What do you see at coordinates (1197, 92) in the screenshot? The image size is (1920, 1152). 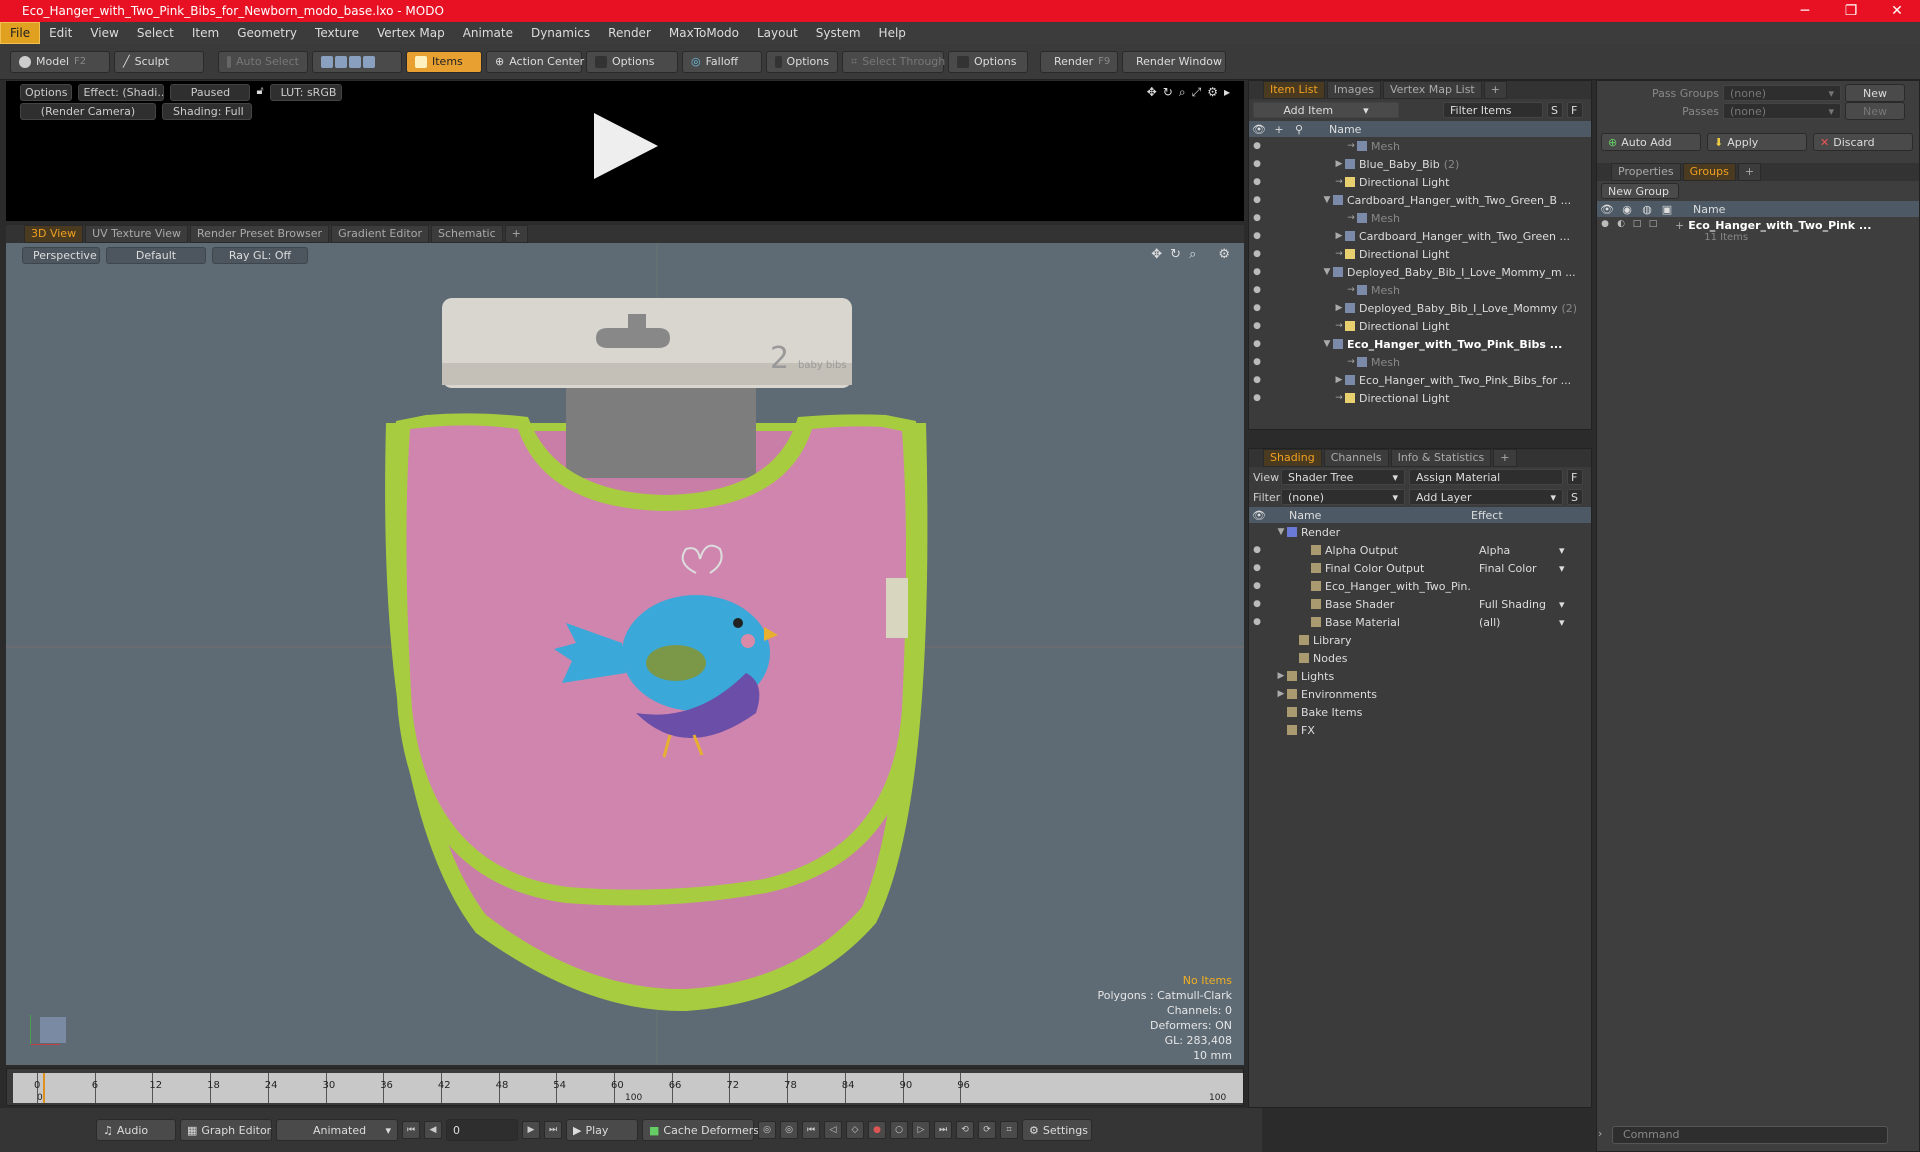 I see `maximize-icon: ⤢` at bounding box center [1197, 92].